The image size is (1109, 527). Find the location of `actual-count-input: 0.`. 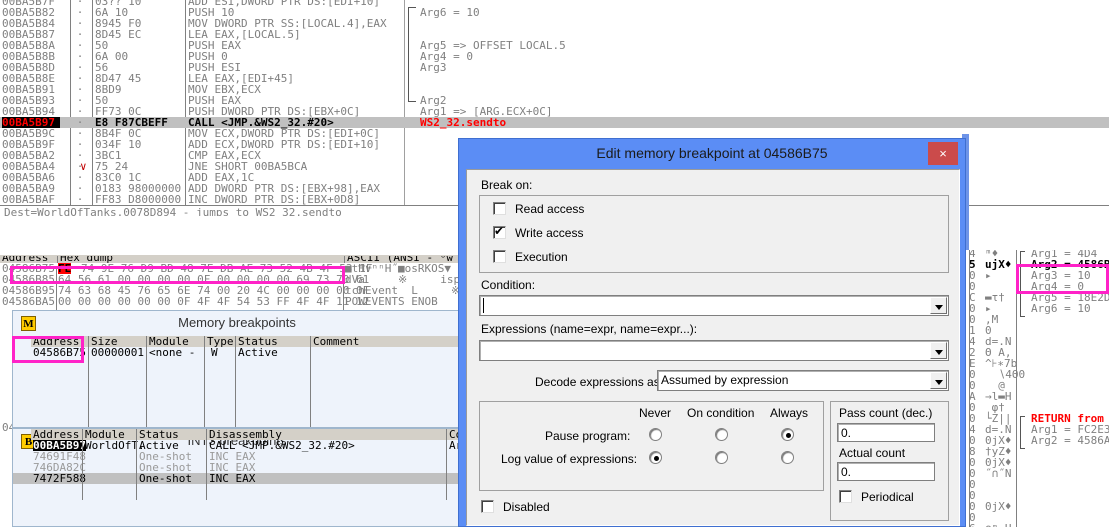

actual-count-input: 0. is located at coordinates (886, 471).